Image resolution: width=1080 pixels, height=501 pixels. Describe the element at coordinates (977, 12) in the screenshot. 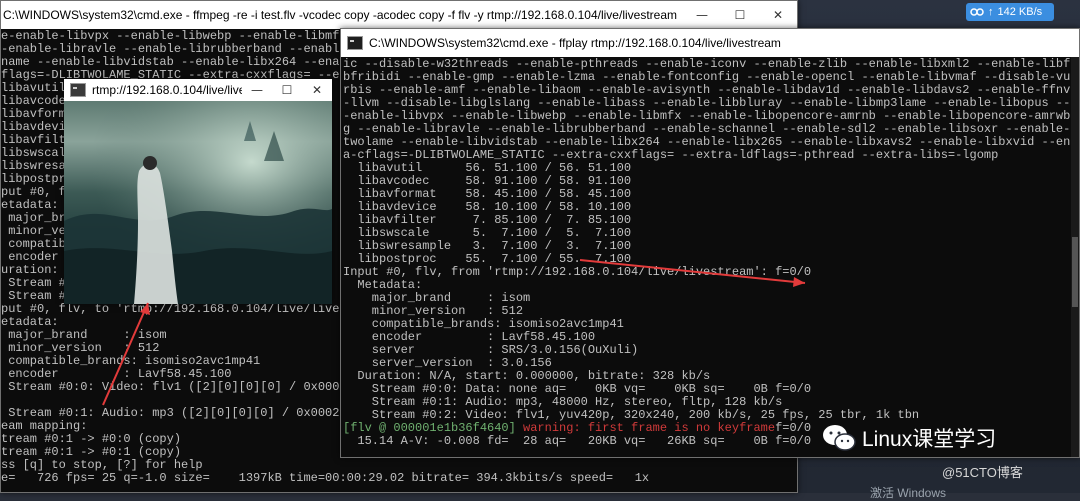

I see `network-icon` at that location.